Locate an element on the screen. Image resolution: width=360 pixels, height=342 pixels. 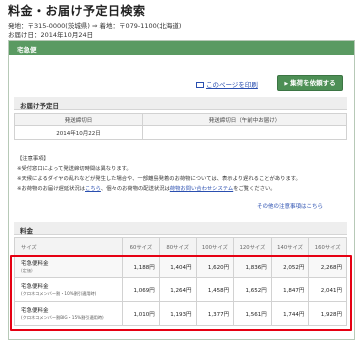
size-header: サイズ is located at coordinates (68, 246).